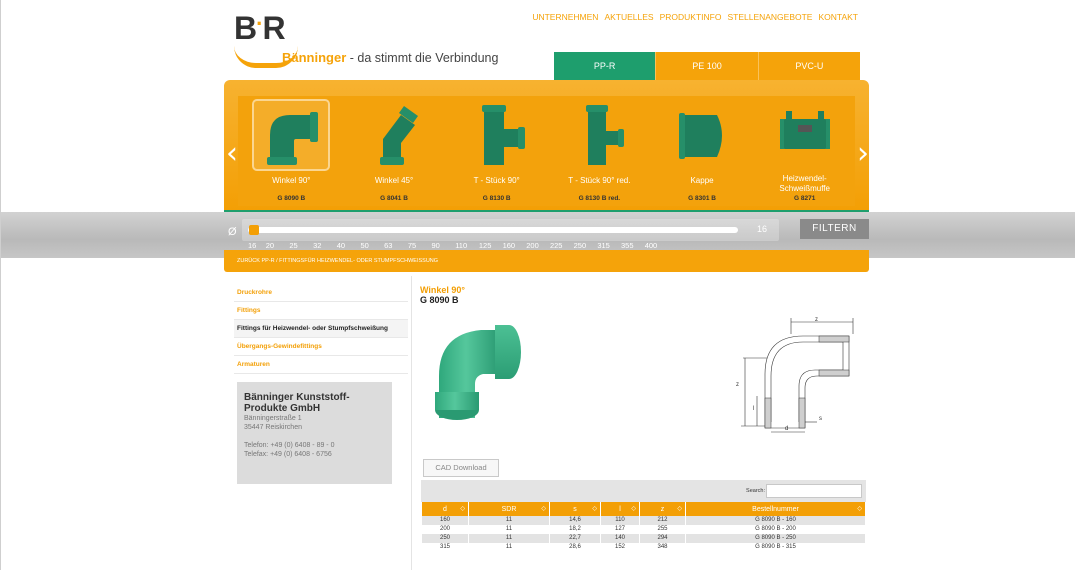 Image resolution: width=1075 pixels, height=570 pixels. Describe the element at coordinates (321, 365) in the screenshot. I see `sidebar-item-armaturen: Armaturen` at that location.